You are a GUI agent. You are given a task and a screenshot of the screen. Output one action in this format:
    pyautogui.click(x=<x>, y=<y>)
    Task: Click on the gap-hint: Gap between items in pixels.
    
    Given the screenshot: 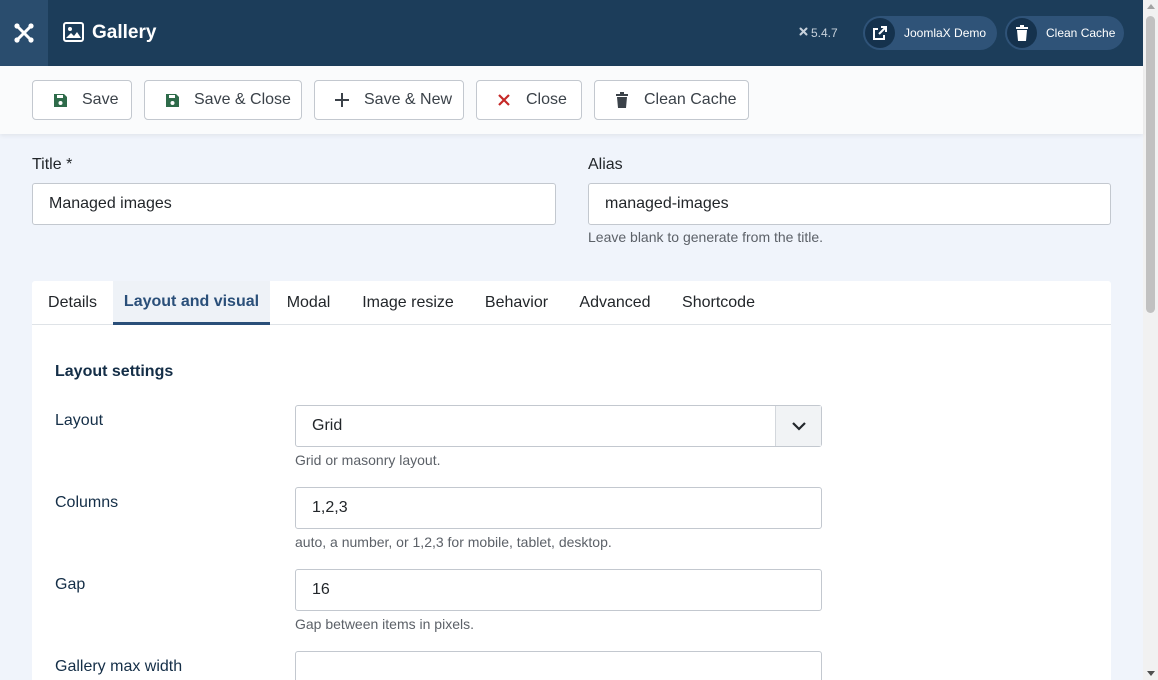 What is the action you would take?
    pyautogui.click(x=384, y=624)
    